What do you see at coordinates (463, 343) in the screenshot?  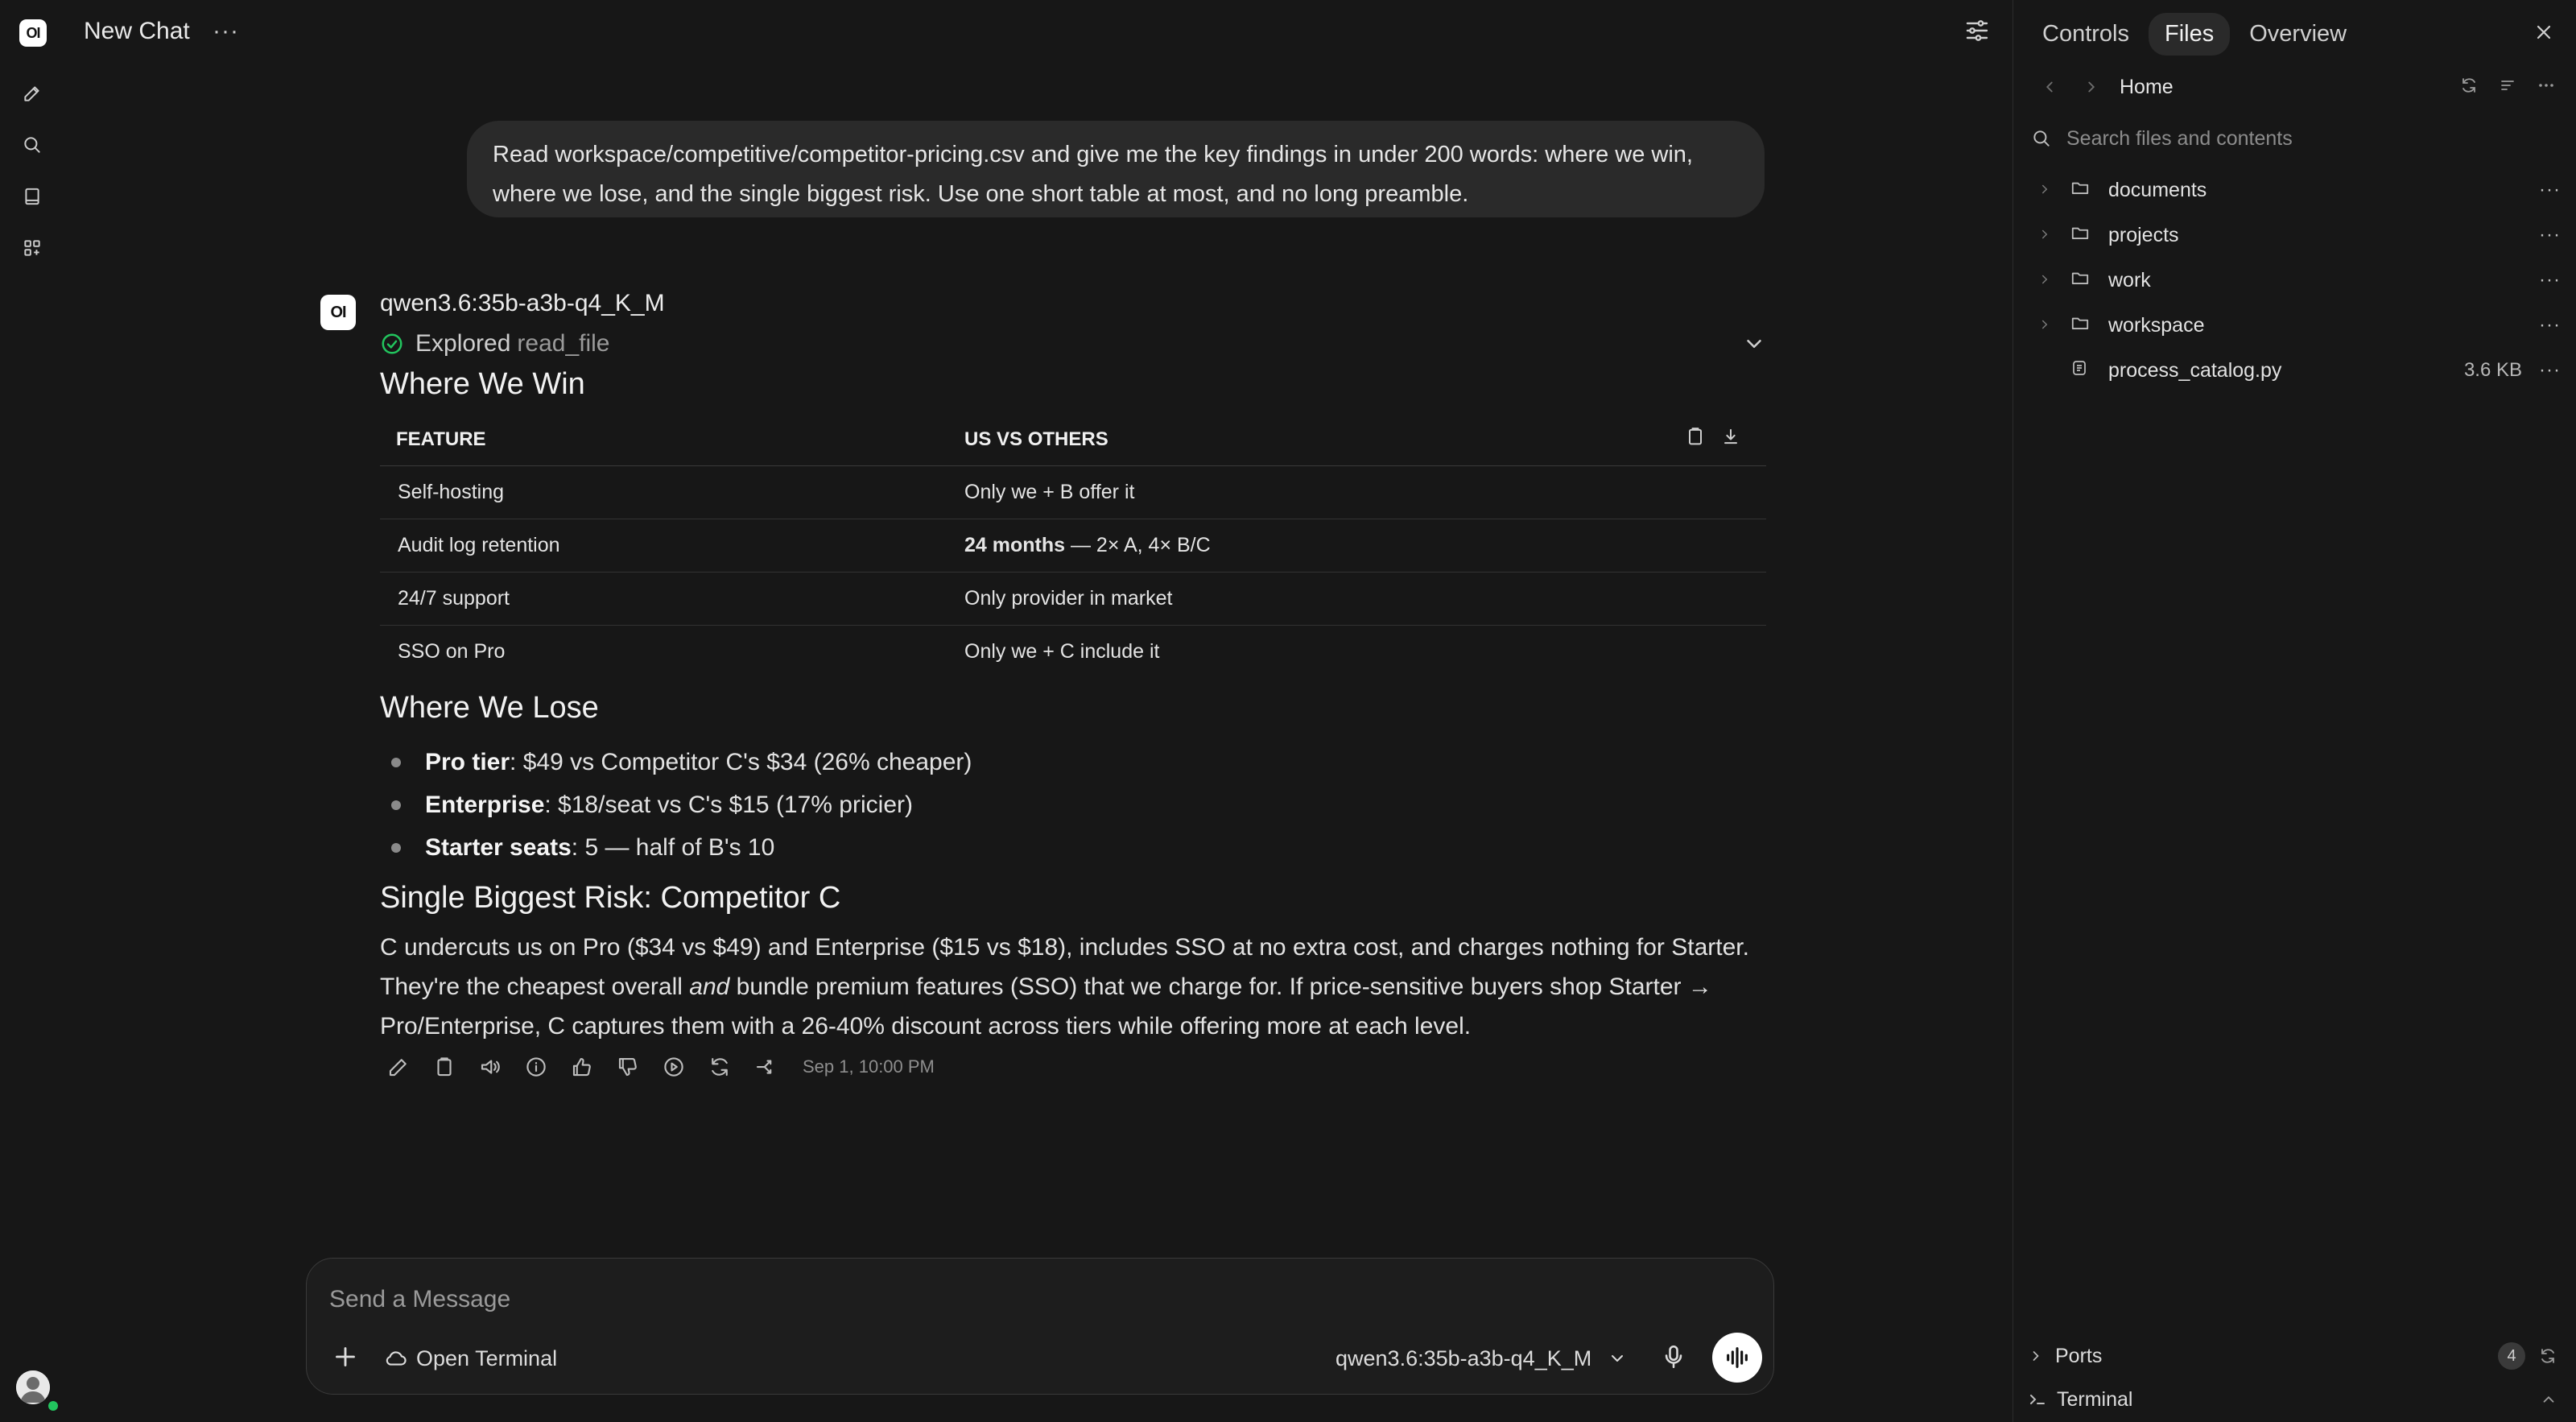 I see `explored-label: Explored` at bounding box center [463, 343].